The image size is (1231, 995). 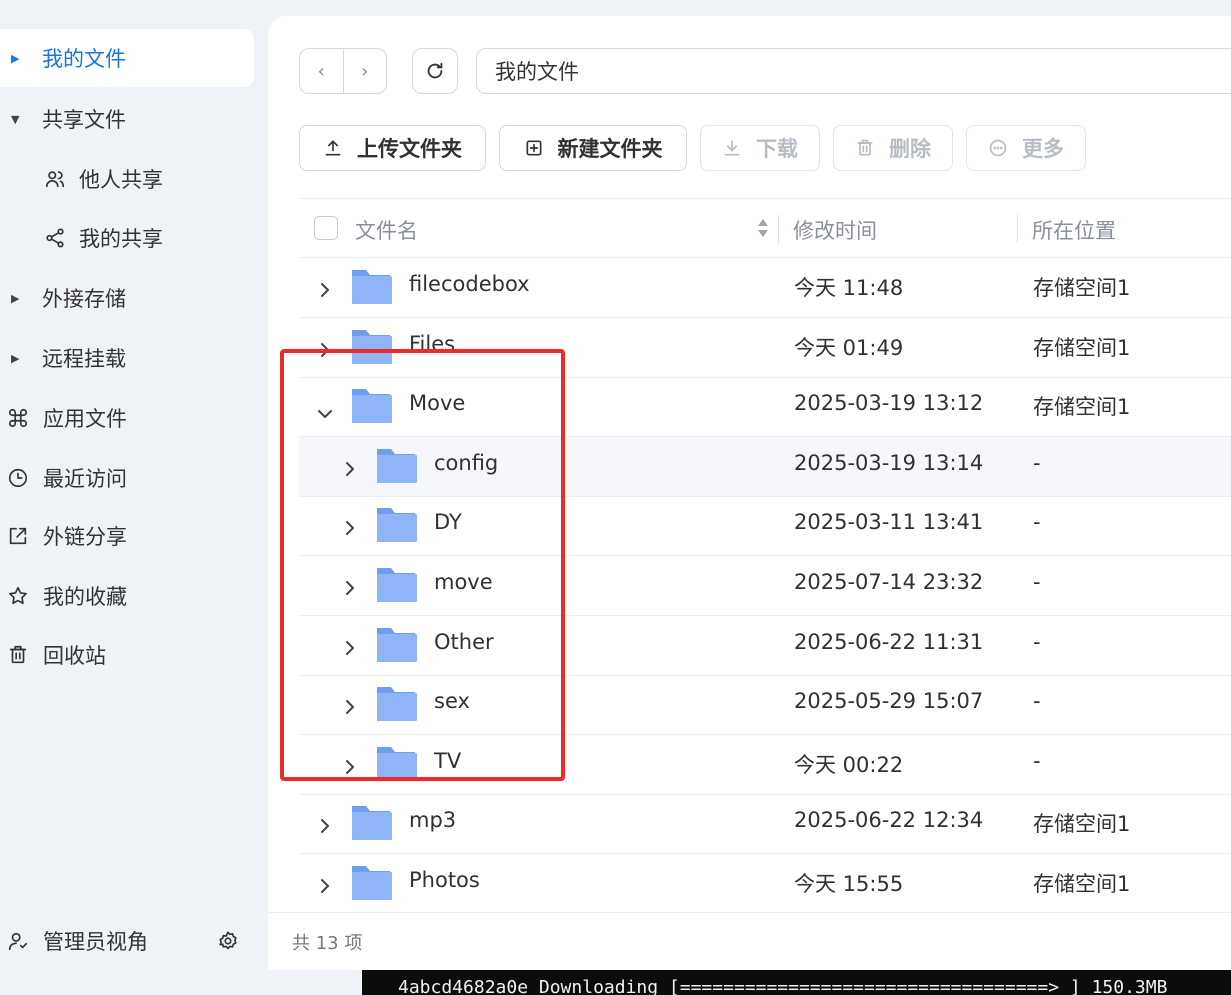 I want to click on admin-view-item: 管理员视角, so click(x=134, y=941).